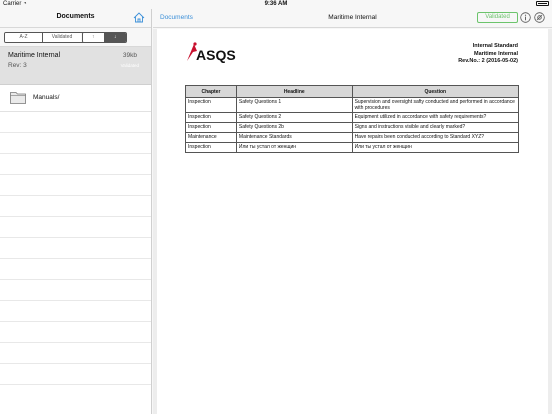 The image size is (552, 414). Describe the element at coordinates (46, 97) in the screenshot. I see `folder-label: Manuals/` at that location.